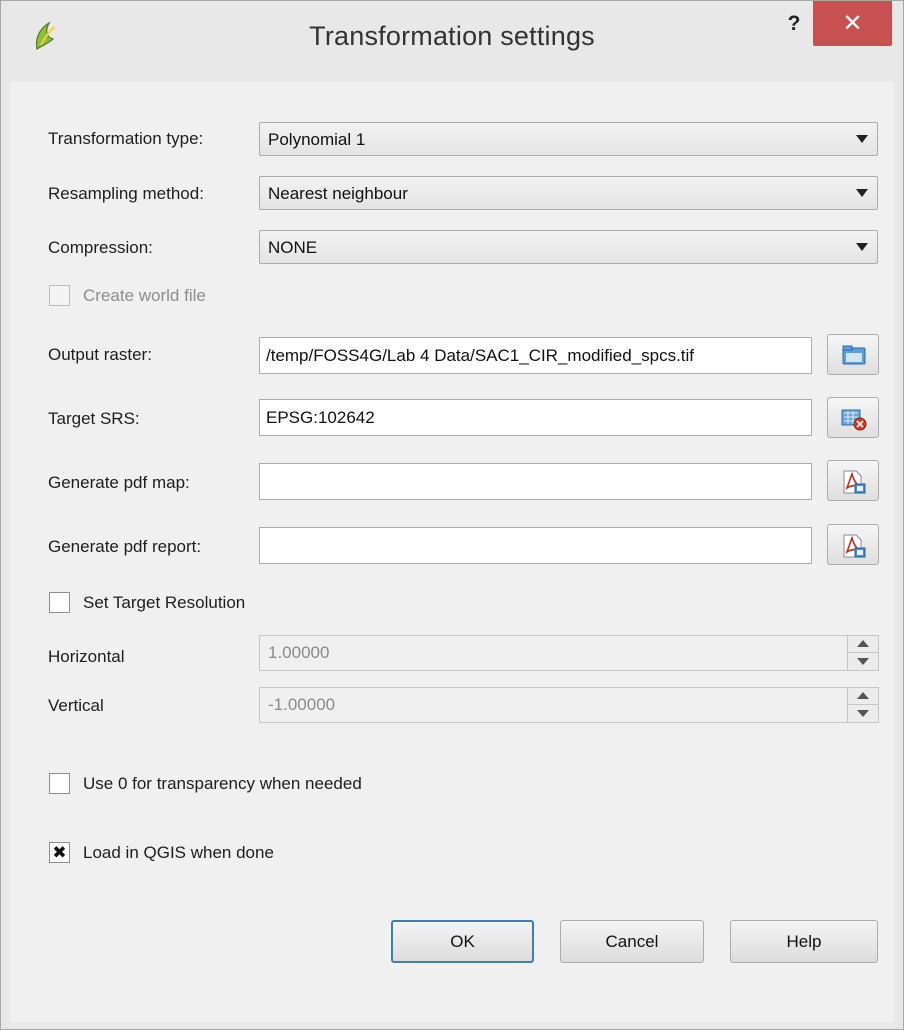  Describe the element at coordinates (338, 193) in the screenshot. I see `resampling-method-value: Nearest neighbour` at that location.